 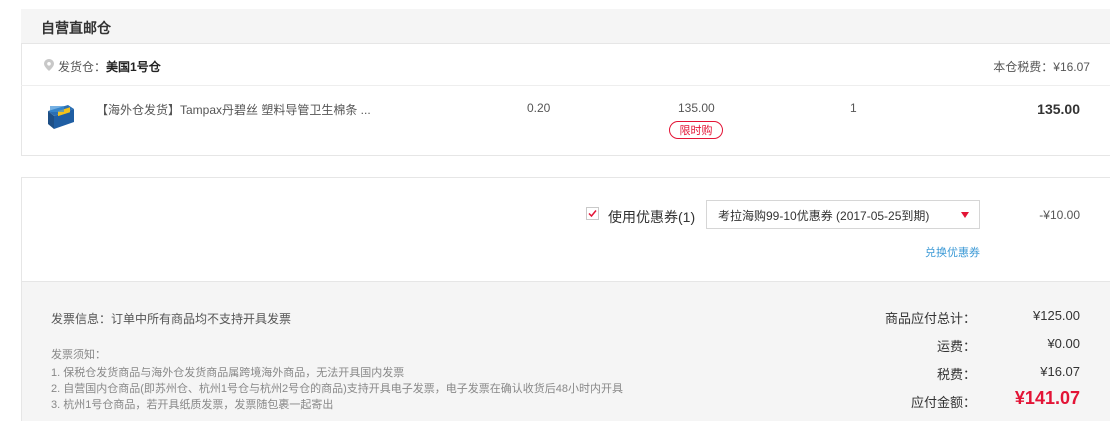 What do you see at coordinates (696, 130) in the screenshot?
I see `flash-sale-badge: 限时购` at bounding box center [696, 130].